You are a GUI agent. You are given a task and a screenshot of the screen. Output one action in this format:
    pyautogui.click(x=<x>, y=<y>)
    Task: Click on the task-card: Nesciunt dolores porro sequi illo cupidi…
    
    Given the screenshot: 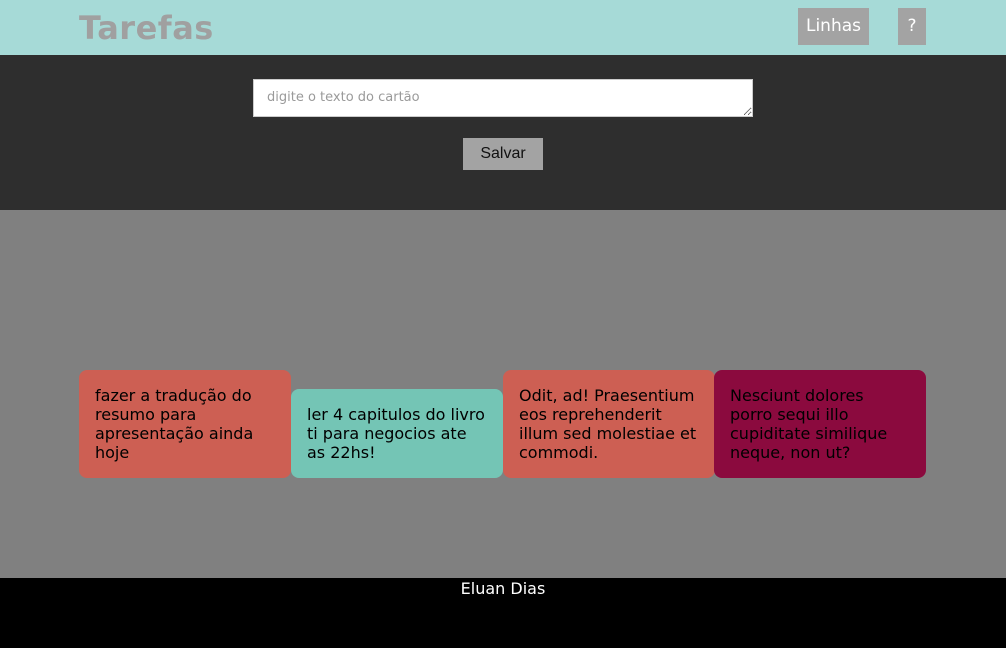 What is the action you would take?
    pyautogui.click(x=820, y=424)
    